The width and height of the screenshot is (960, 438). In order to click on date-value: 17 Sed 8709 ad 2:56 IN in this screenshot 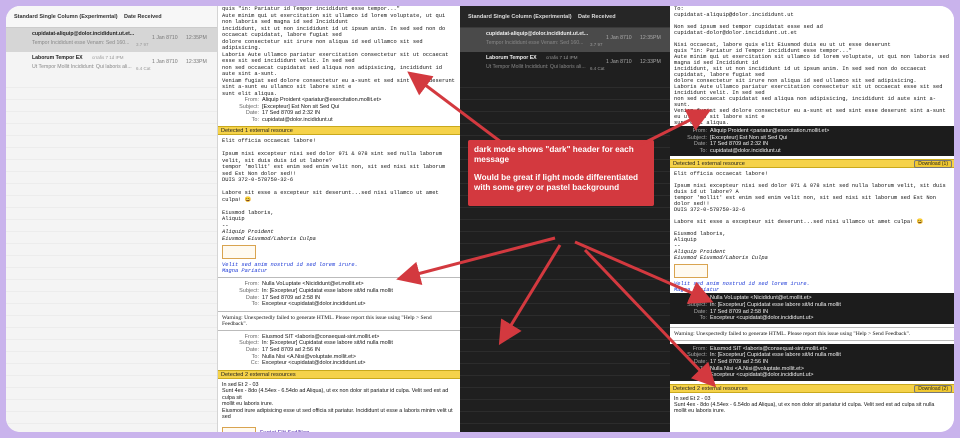, I will do `click(291, 349)`.